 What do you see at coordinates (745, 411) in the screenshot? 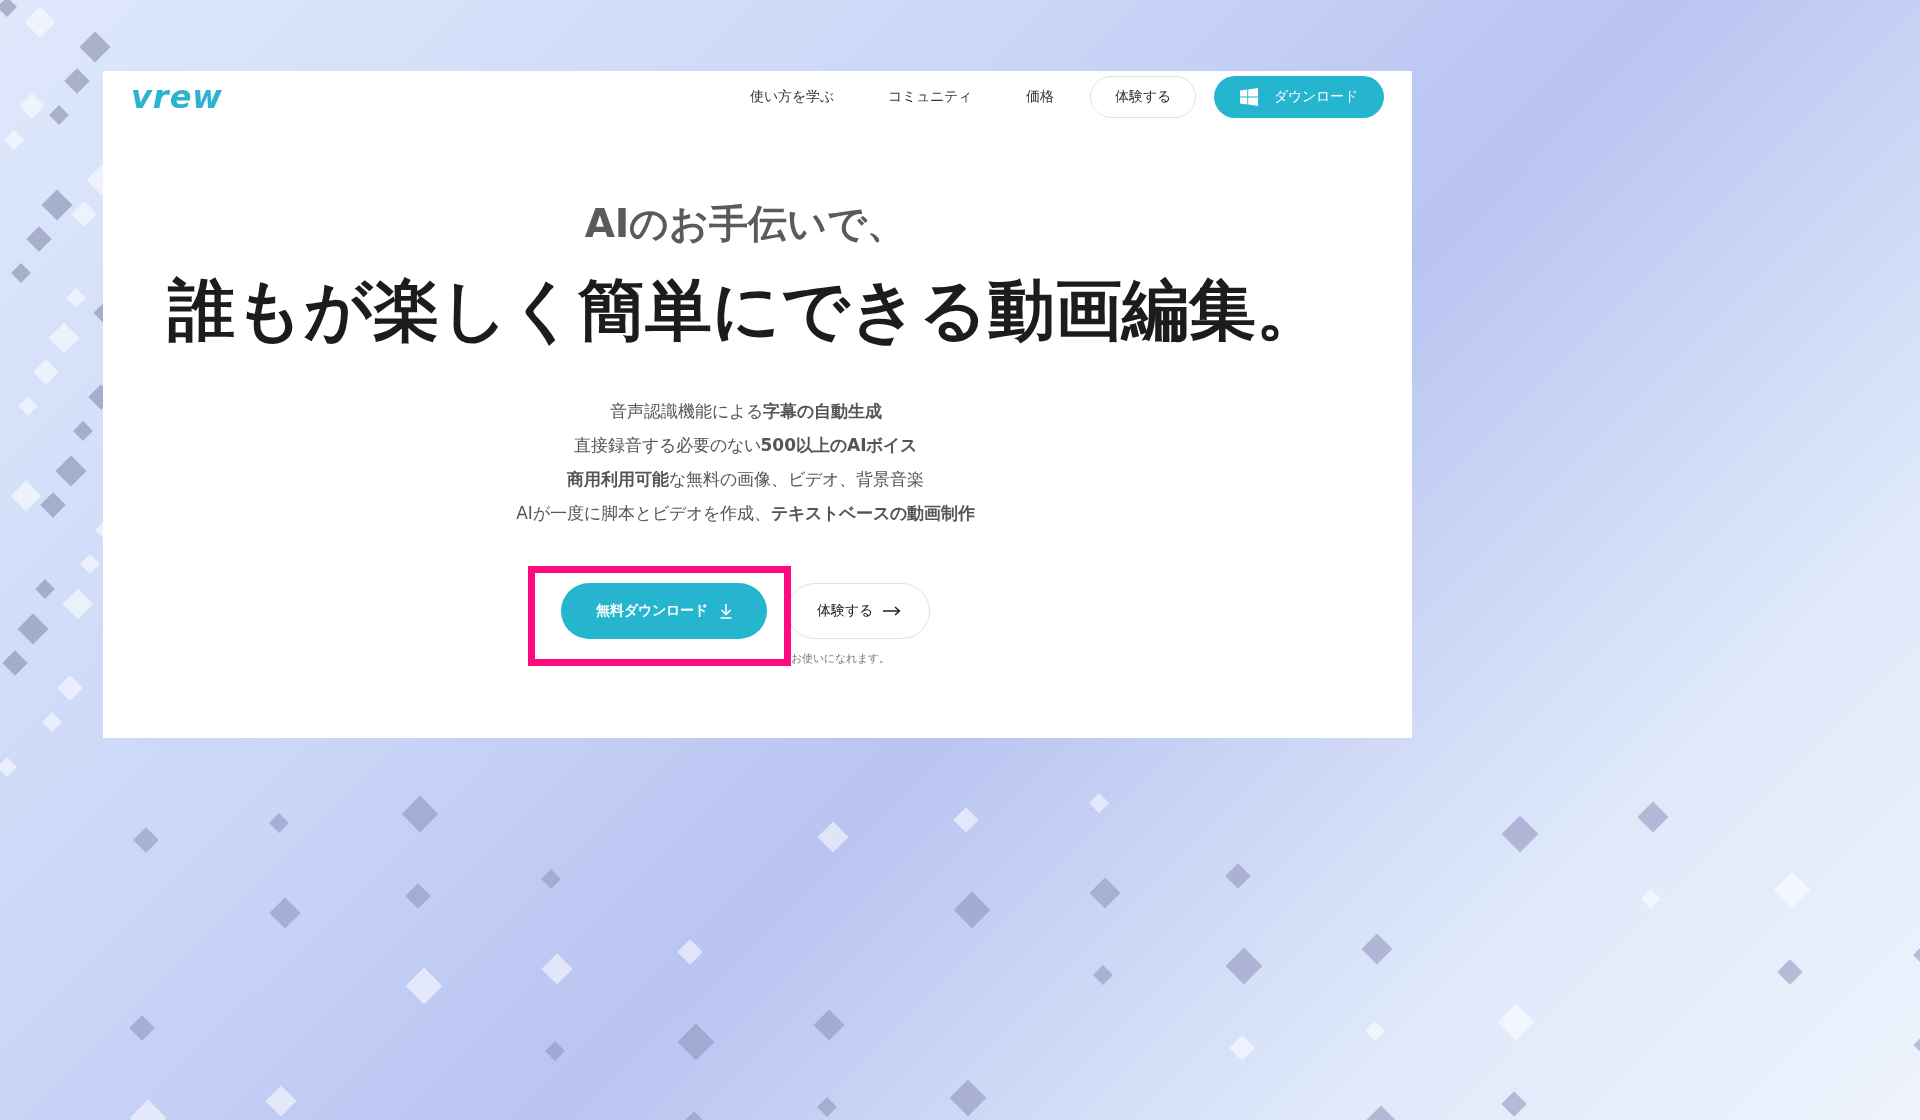
I see `feature-line: 音声認識機能による字幕の自動生成` at bounding box center [745, 411].